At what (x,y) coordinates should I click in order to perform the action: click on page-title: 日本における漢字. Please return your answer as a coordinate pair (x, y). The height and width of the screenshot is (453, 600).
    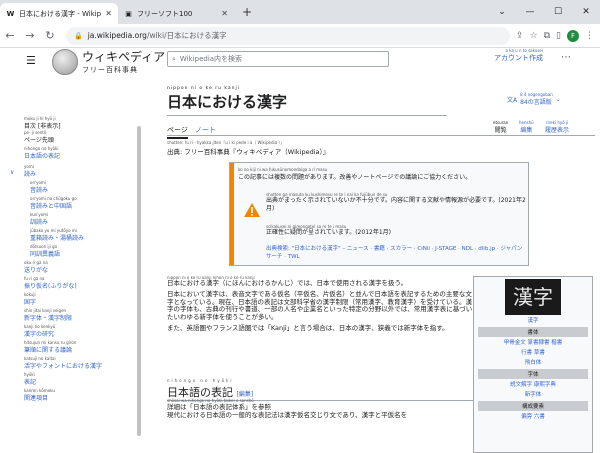
    Looking at the image, I should click on (307, 103).